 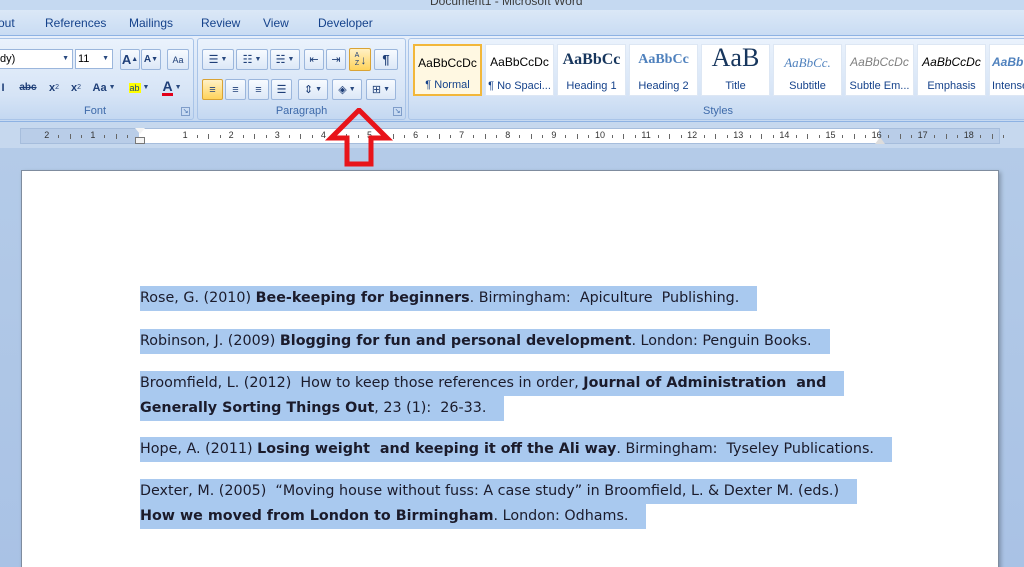 I want to click on style-preview: AaBb, so click(x=1008, y=62).